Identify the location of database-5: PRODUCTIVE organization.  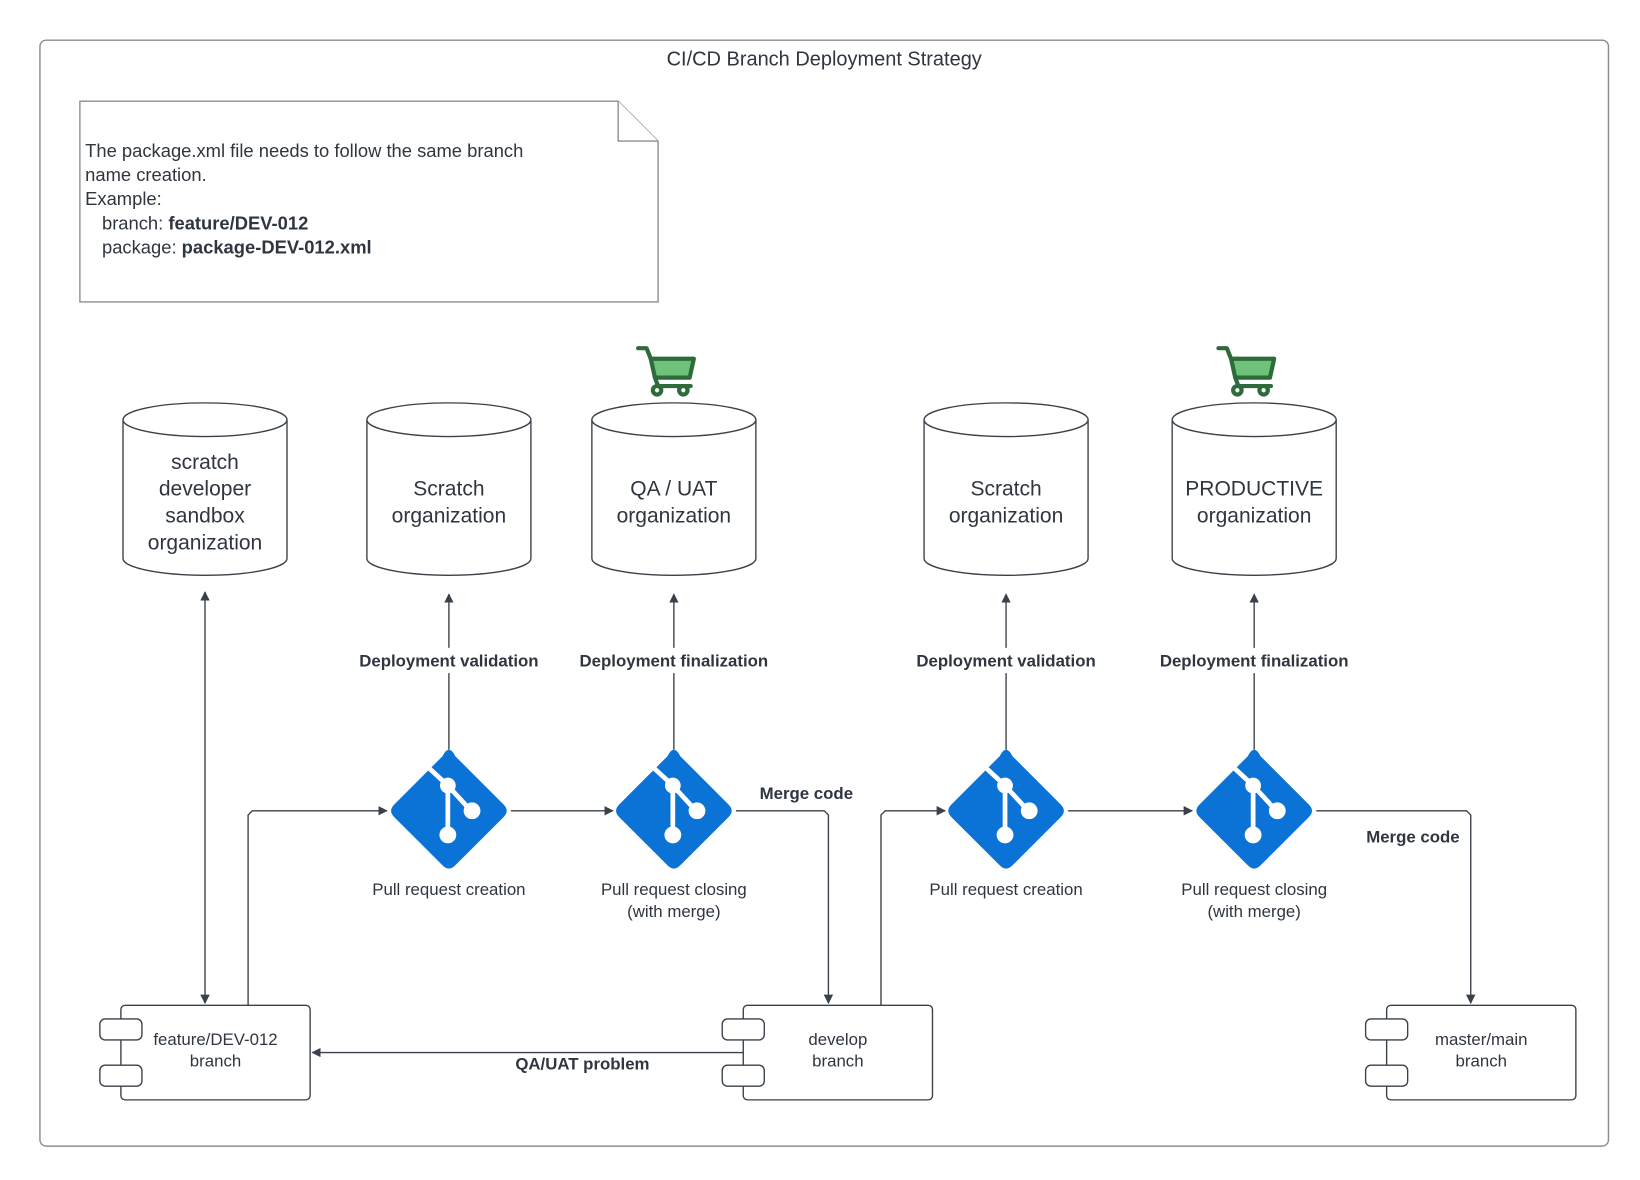
(1254, 489).